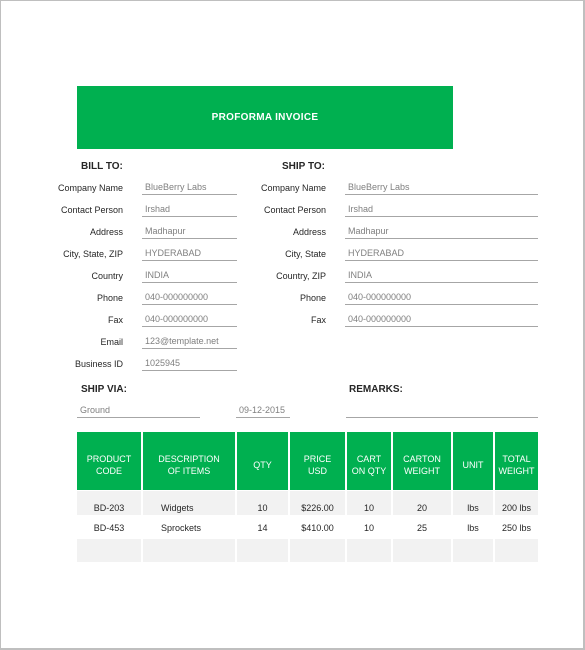  What do you see at coordinates (189, 342) in the screenshot?
I see `bill-email-field: 123@template.net` at bounding box center [189, 342].